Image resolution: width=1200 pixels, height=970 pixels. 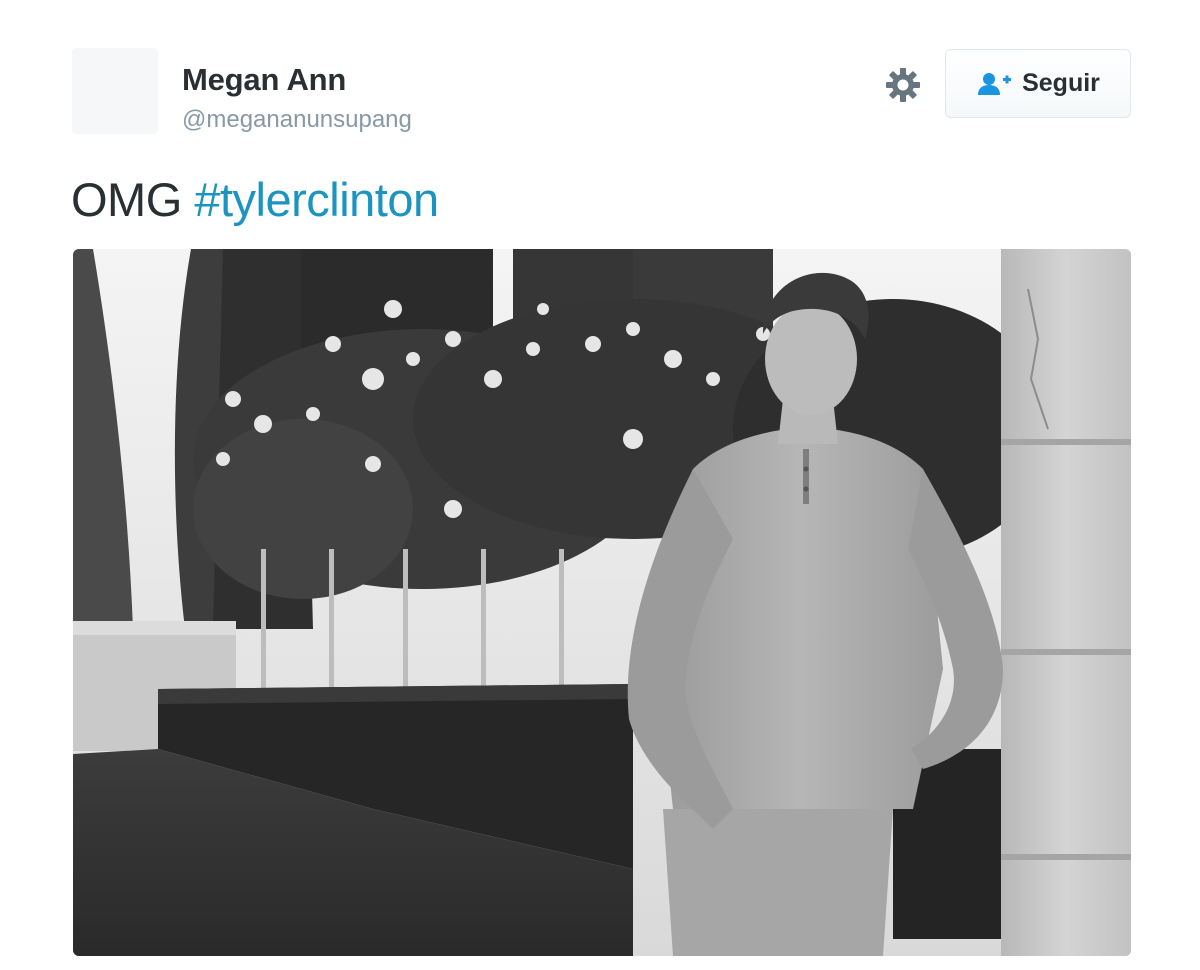 I want to click on follow-button: Seguir, so click(x=1038, y=83).